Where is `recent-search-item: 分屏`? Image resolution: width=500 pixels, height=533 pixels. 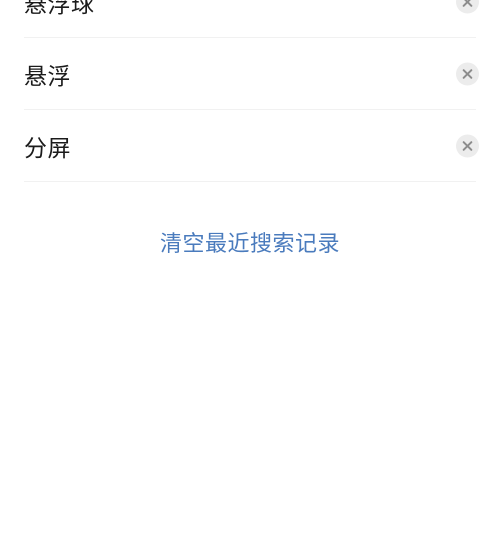 recent-search-item: 分屏 is located at coordinates (251, 146).